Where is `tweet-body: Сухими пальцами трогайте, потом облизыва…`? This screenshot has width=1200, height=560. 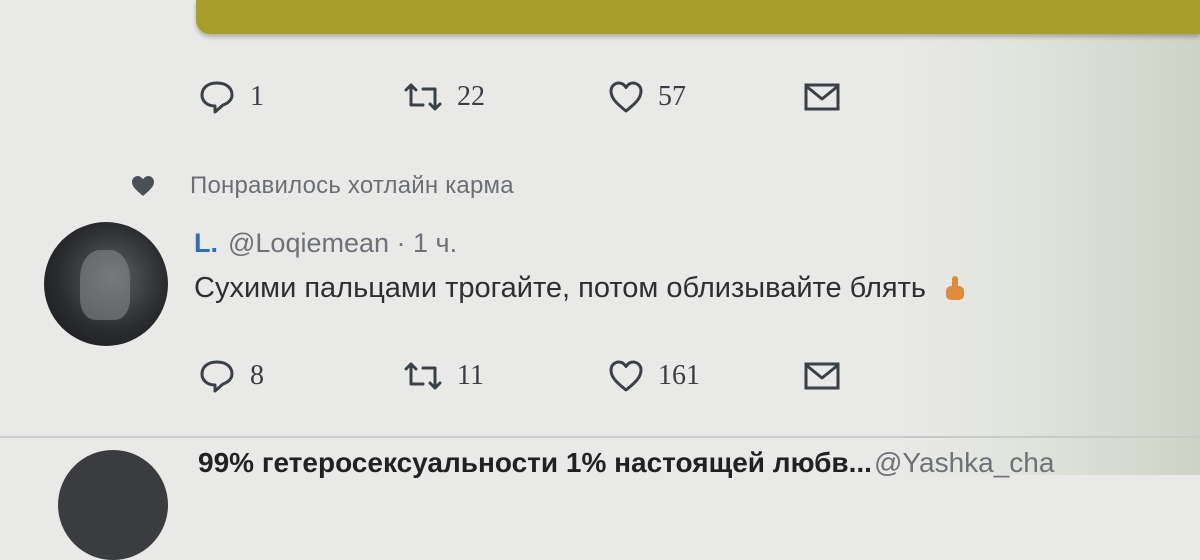 tweet-body: Сухими пальцами трогайте, потом облизыва… is located at coordinates (581, 288).